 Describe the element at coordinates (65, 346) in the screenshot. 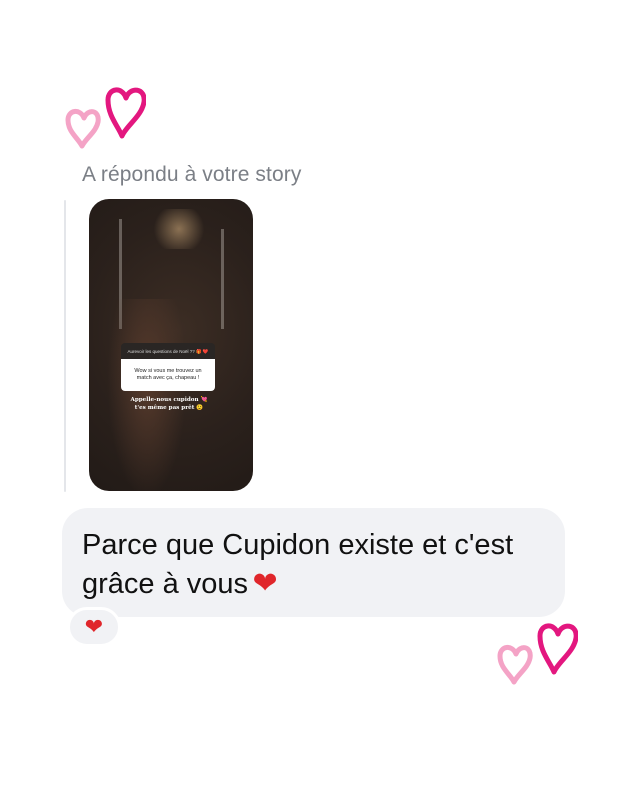

I see `quote-bar` at that location.